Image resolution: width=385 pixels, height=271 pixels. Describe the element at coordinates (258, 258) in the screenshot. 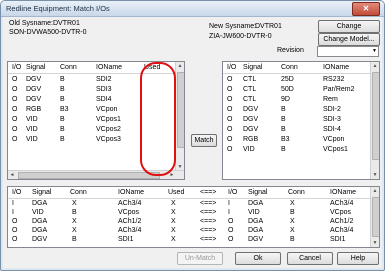

I see `ok-button: Ok` at that location.